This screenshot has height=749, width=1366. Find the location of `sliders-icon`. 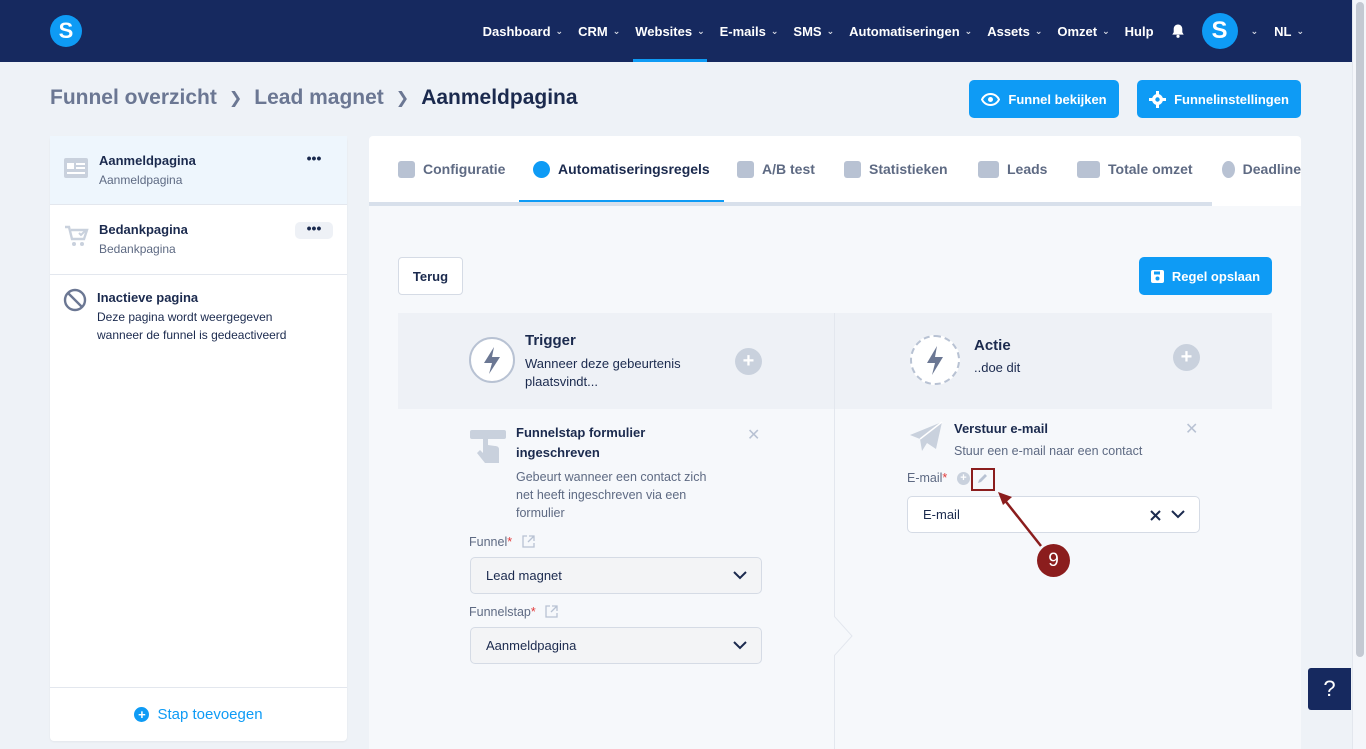

sliders-icon is located at coordinates (406, 169).